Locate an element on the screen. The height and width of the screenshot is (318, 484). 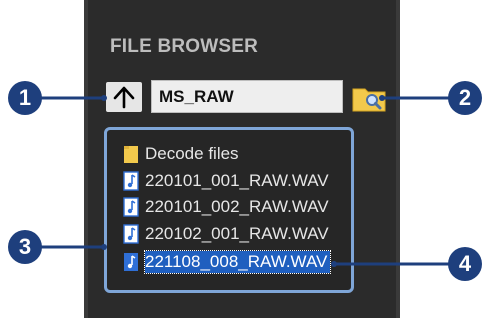
callout-3: 3 is located at coordinates (25, 247).